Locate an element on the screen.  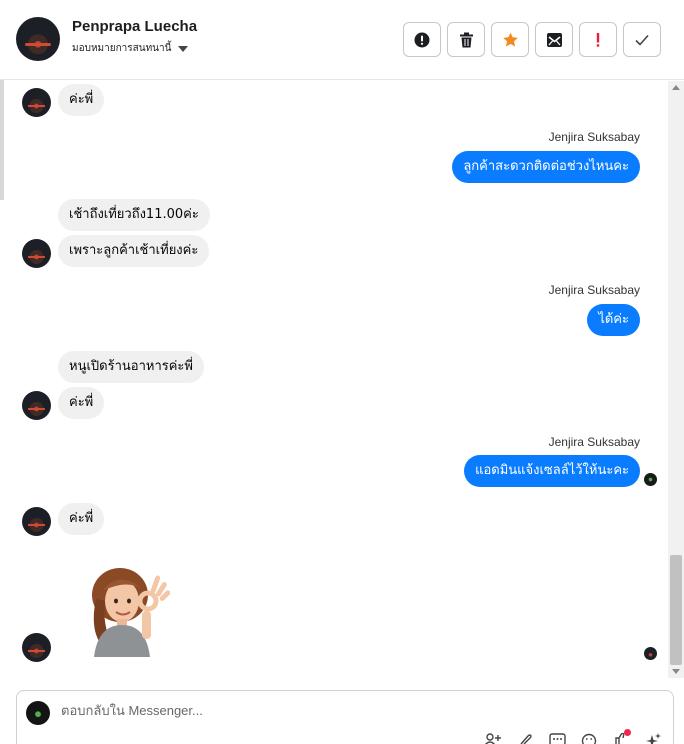
assign-conversation-dropdown: มอบหมายการสนทนานี้ is located at coordinates (130, 48).